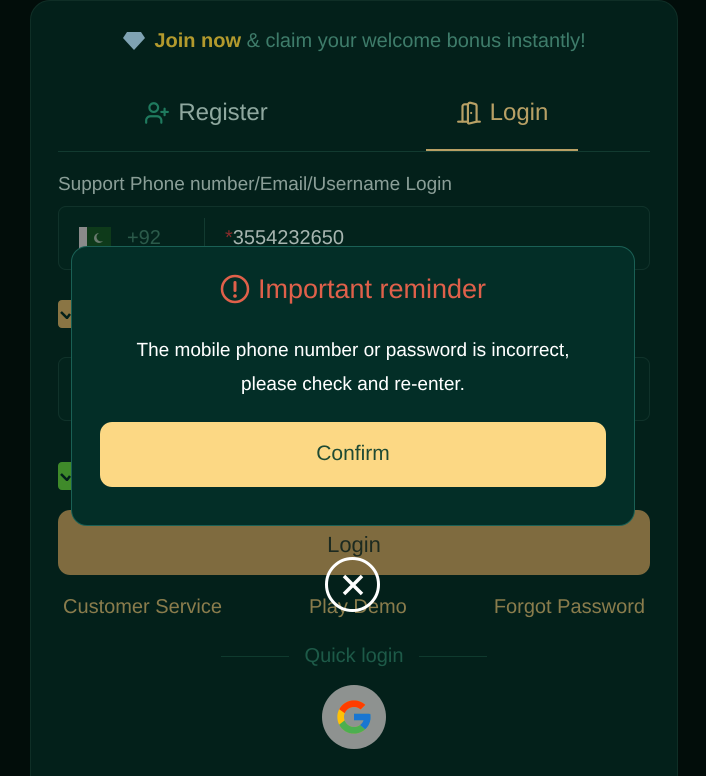 The image size is (706, 776). I want to click on link: Forgot Password, so click(569, 607).